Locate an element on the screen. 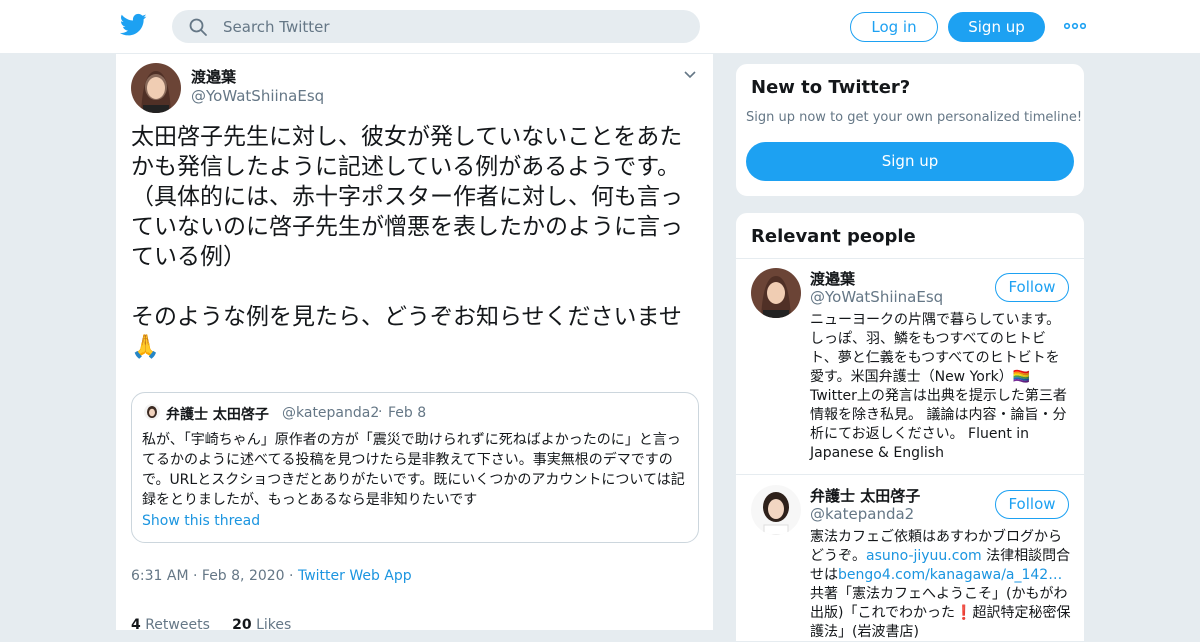  retweets-stat: 4 Retweets is located at coordinates (170, 625).